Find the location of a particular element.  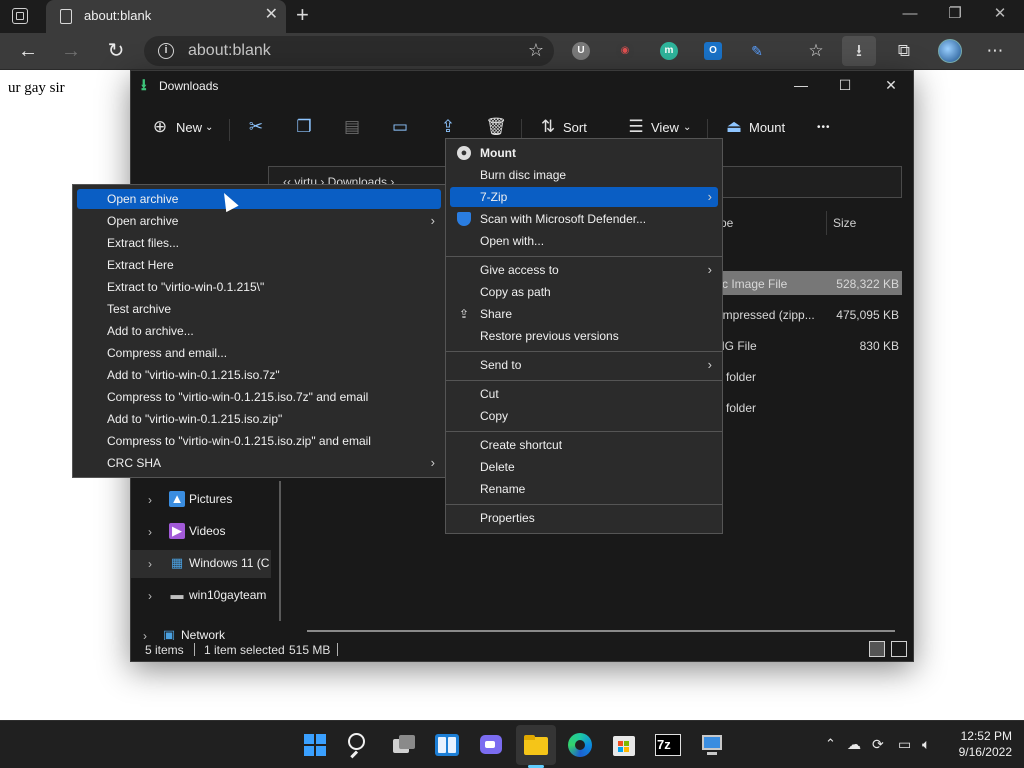

view-button: View is located at coordinates (665, 128).